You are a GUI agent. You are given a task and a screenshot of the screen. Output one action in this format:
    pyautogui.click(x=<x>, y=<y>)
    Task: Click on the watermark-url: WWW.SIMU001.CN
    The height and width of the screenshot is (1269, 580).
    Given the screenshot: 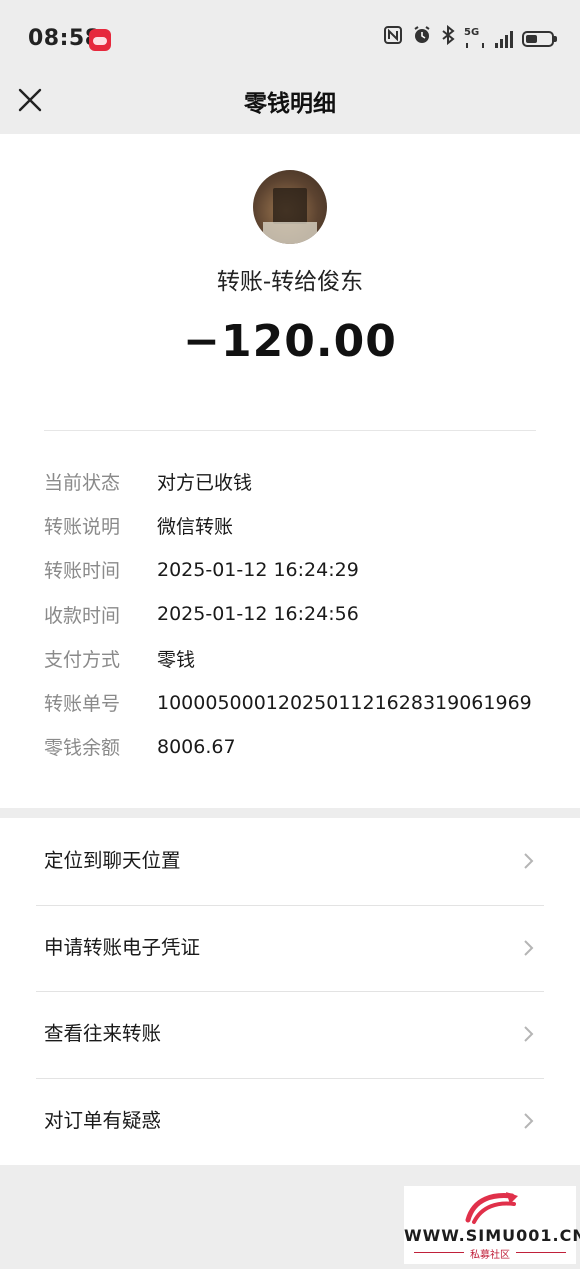 What is the action you would take?
    pyautogui.click(x=492, y=1235)
    